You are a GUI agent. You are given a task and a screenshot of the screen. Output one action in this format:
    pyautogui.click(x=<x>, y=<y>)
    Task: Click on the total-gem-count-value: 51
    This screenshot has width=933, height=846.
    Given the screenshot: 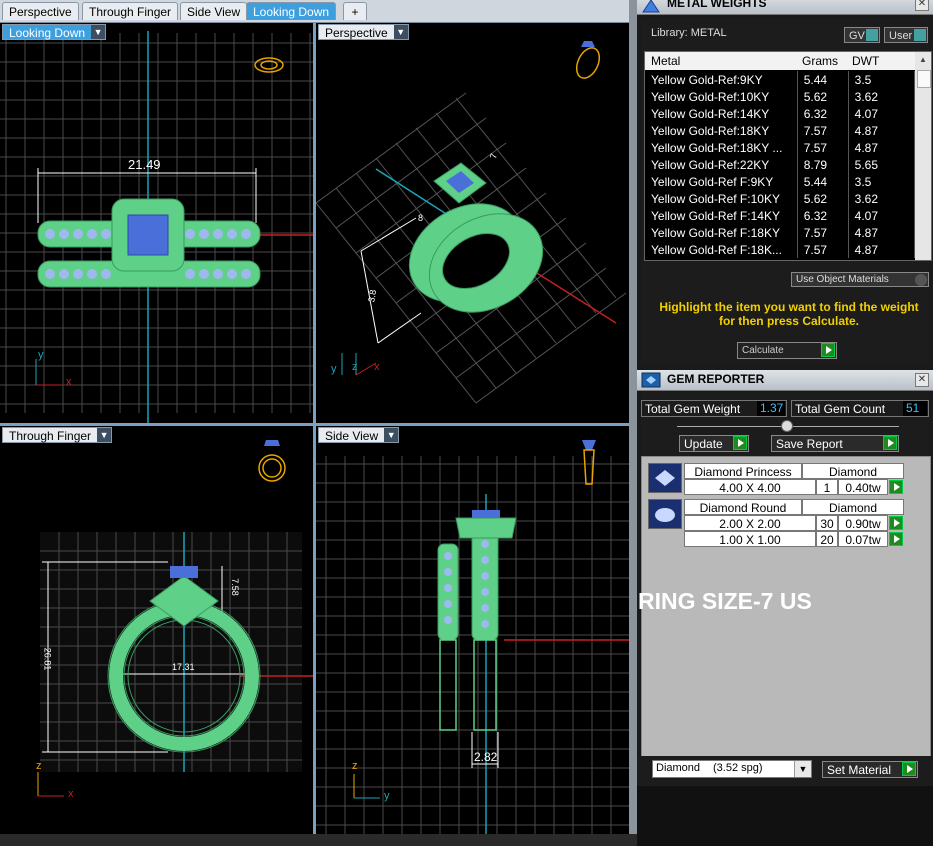 What is the action you would take?
    pyautogui.click(x=915, y=408)
    